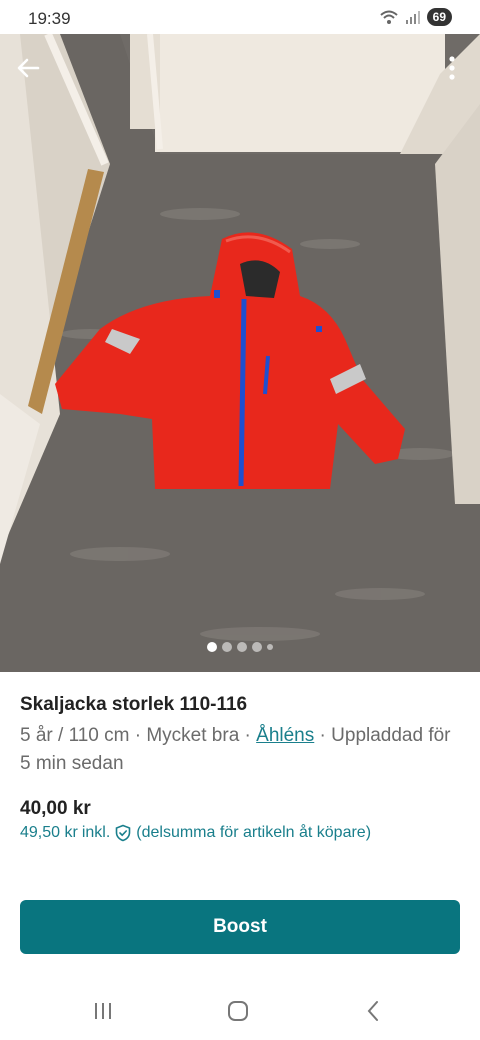 Image resolution: width=480 pixels, height=1040 pixels. What do you see at coordinates (285, 735) in the screenshot?
I see `brand-link: Åhléns` at bounding box center [285, 735].